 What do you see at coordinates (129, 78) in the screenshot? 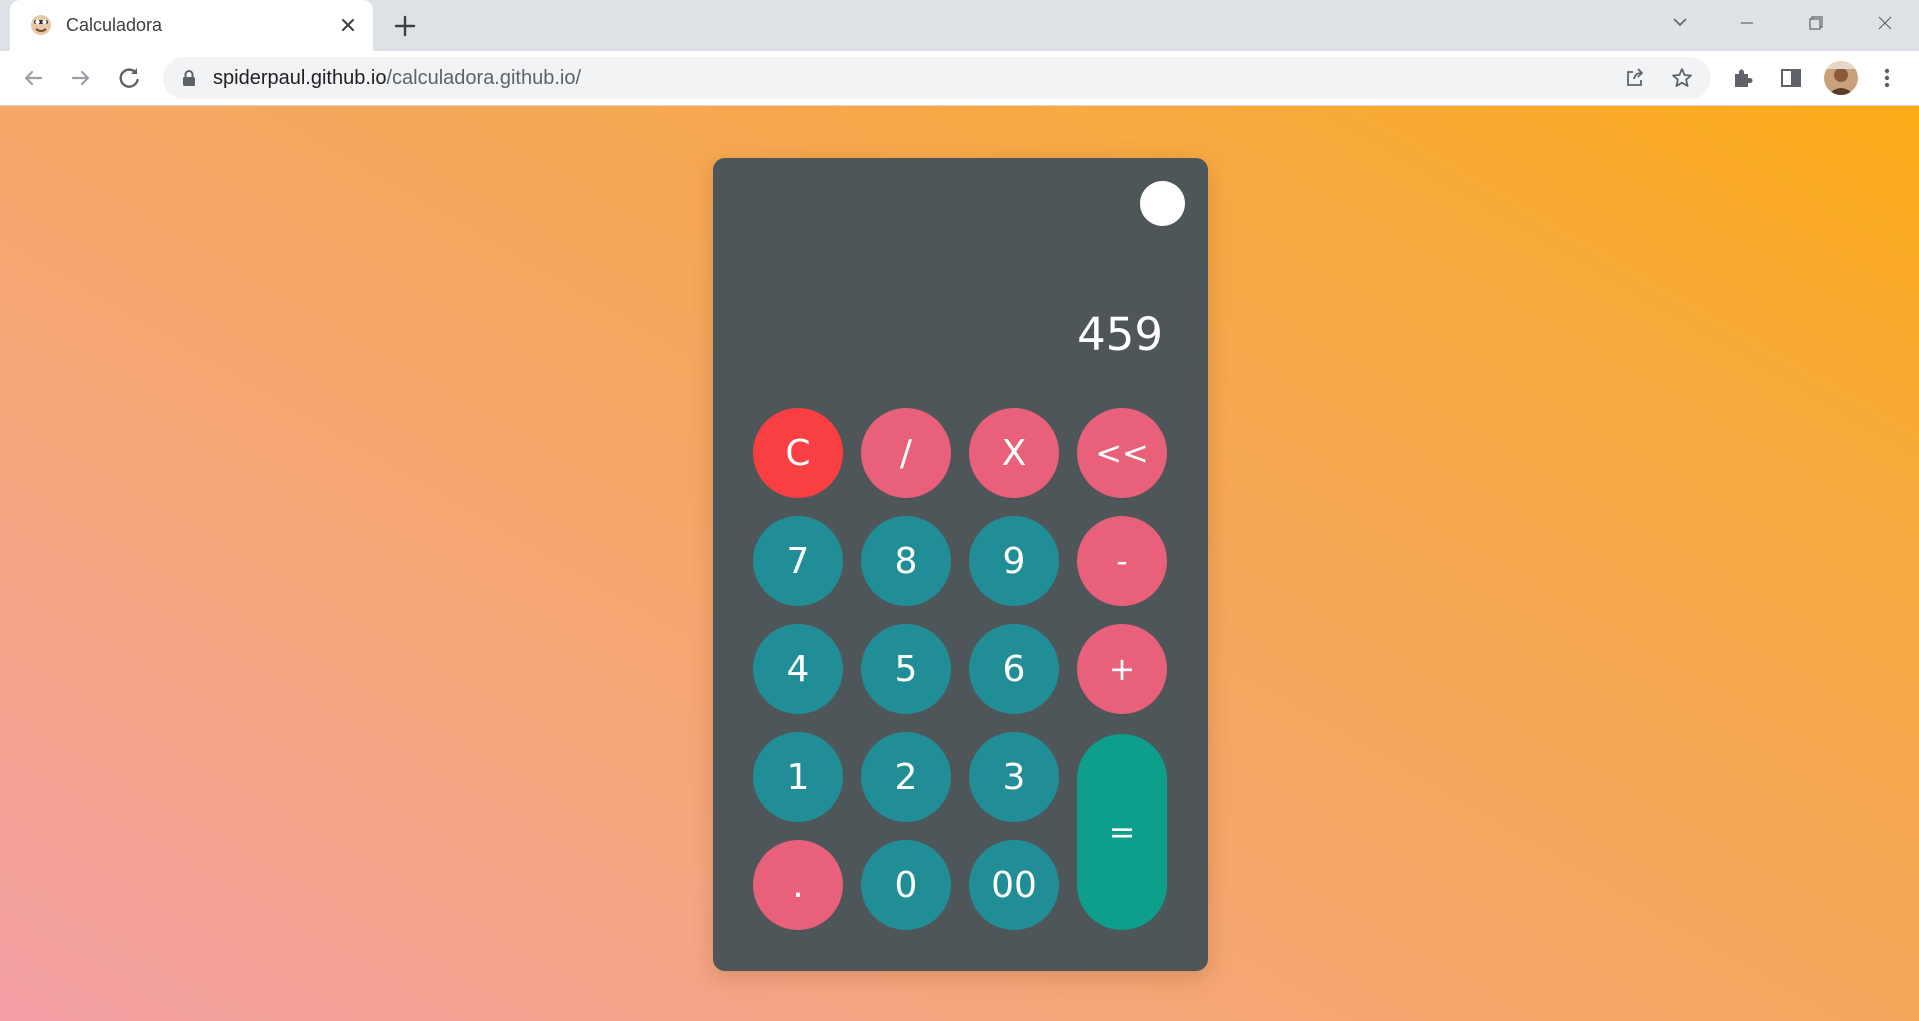
I see `reload-icon` at bounding box center [129, 78].